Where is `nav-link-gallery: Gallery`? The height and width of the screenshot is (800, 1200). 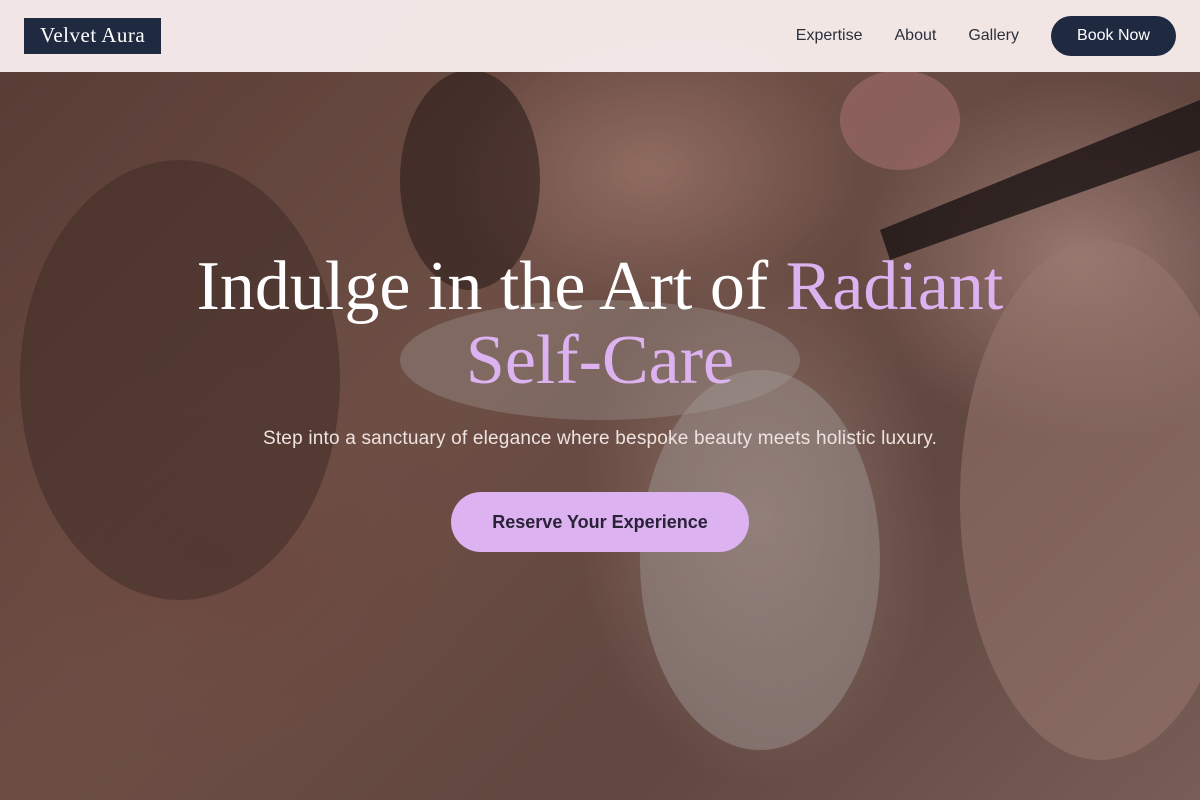
nav-link-gallery: Gallery is located at coordinates (993, 36).